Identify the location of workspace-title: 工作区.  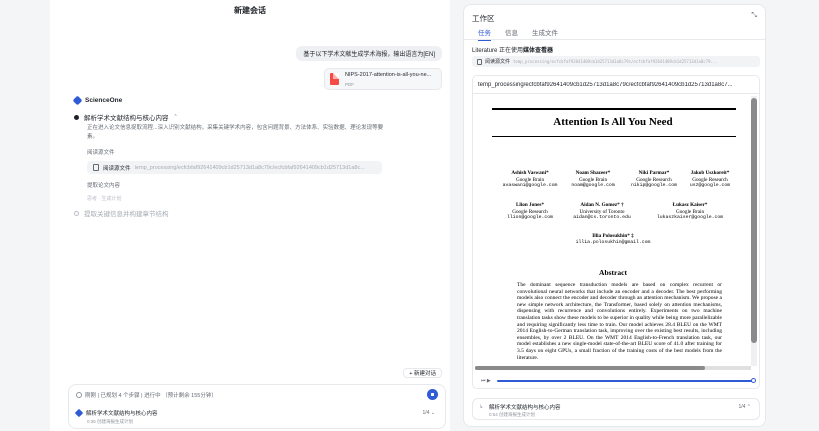
(483, 18).